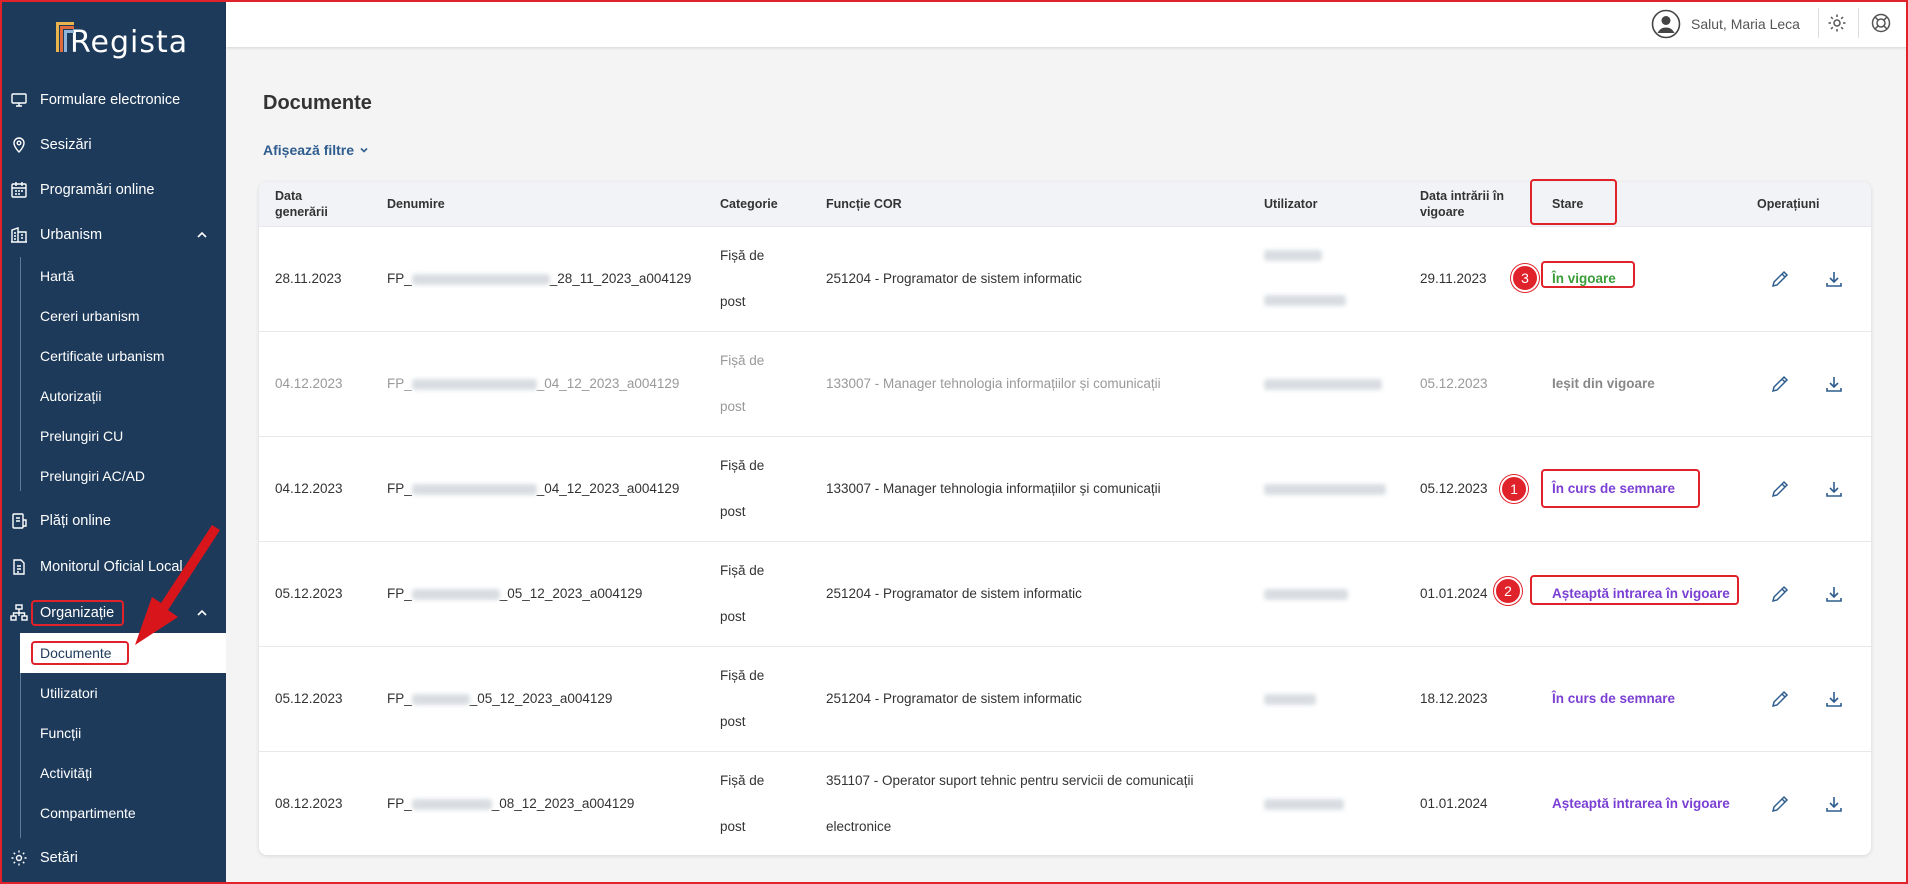 This screenshot has width=1908, height=884. What do you see at coordinates (19, 613) in the screenshot?
I see `org-chart-icon` at bounding box center [19, 613].